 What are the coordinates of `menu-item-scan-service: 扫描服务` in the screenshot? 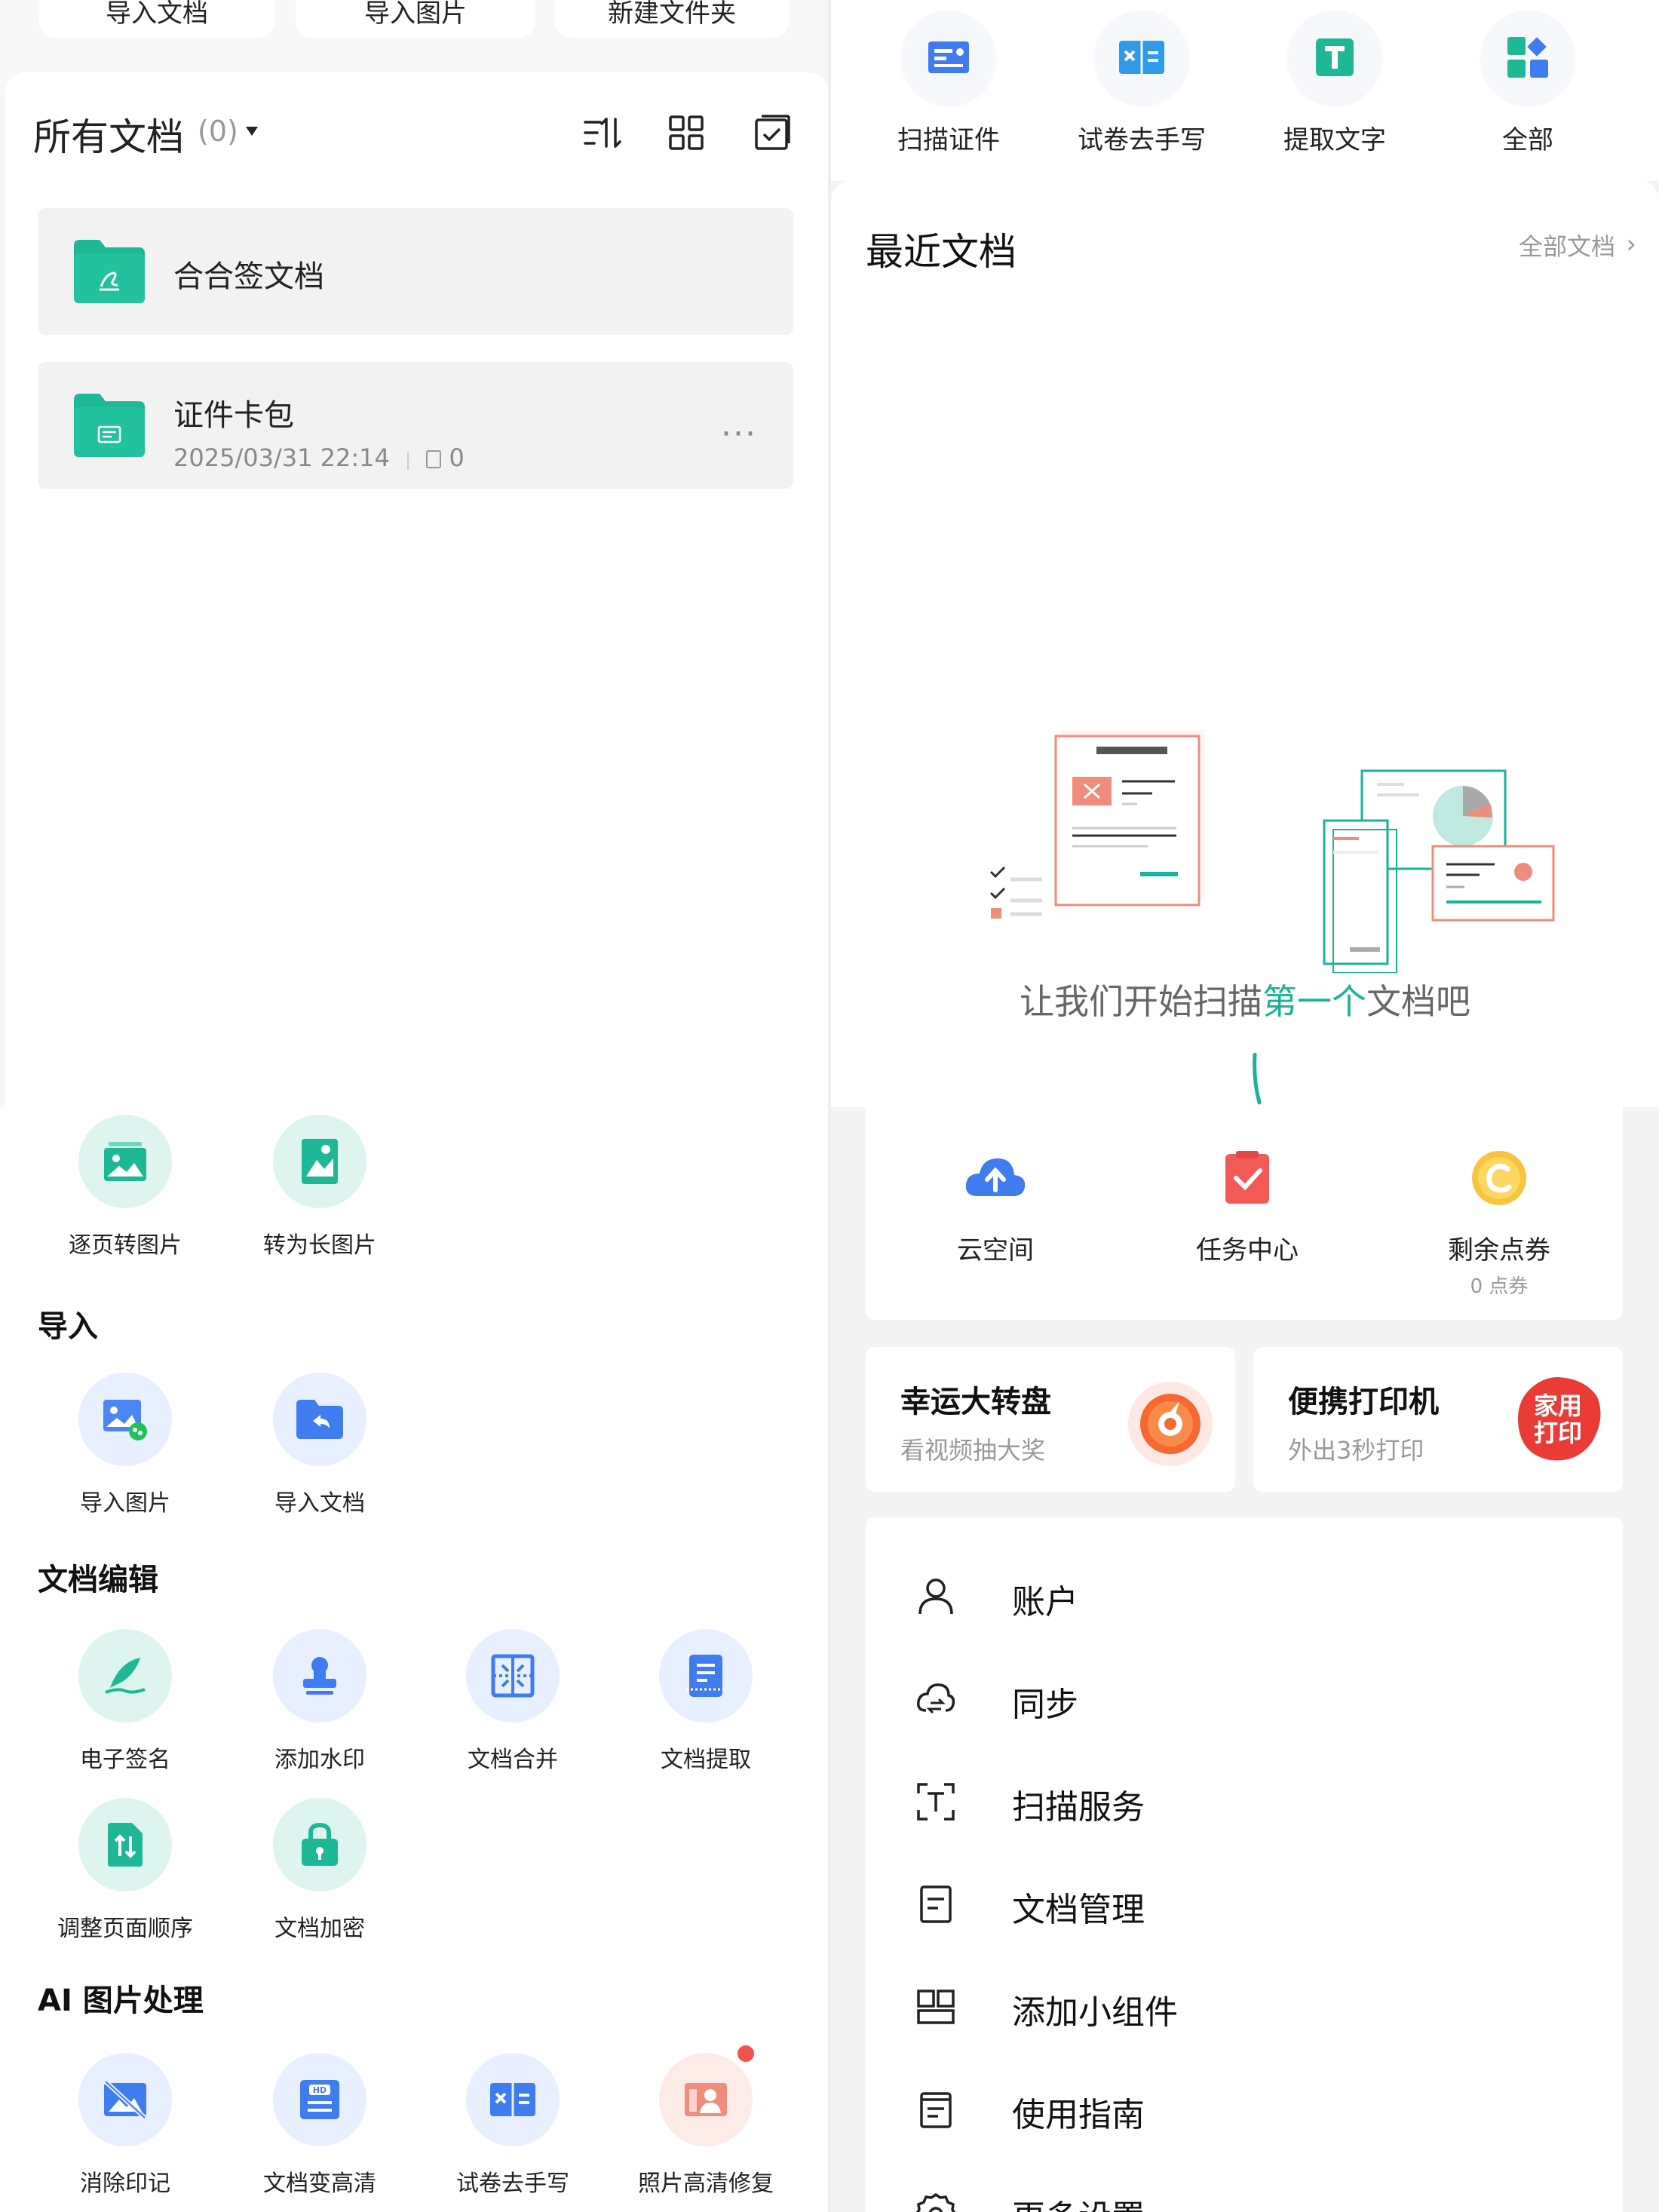 It's located at (1244, 1801).